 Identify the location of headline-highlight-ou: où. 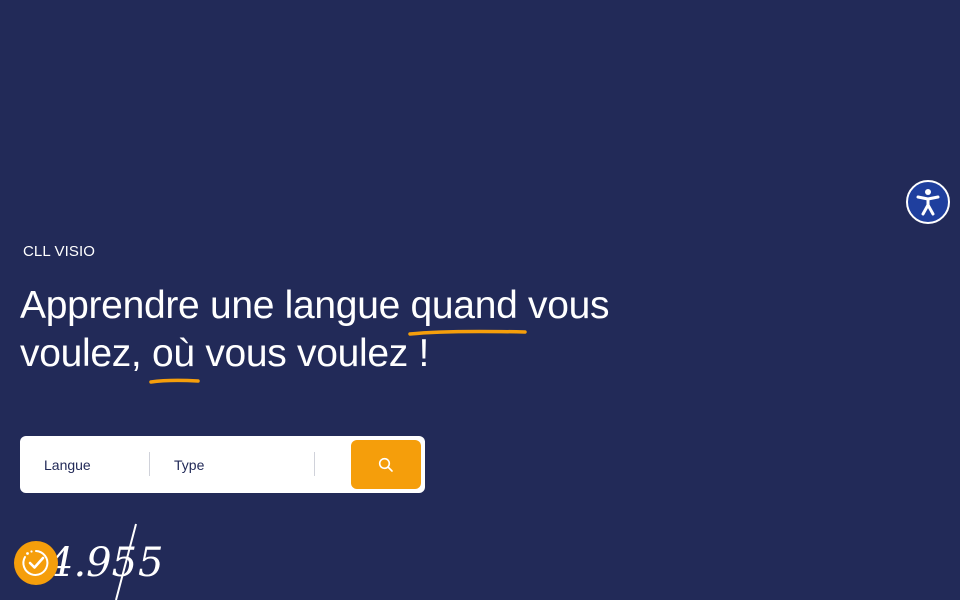
(174, 357).